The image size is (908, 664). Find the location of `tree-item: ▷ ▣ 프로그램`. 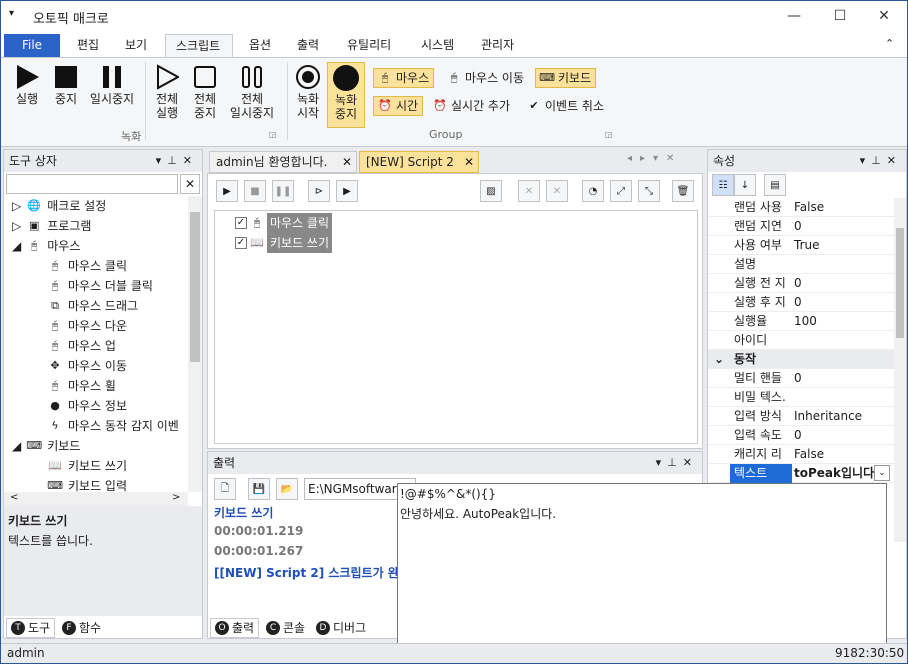

tree-item: ▷ ▣ 프로그램 is located at coordinates (51, 226).